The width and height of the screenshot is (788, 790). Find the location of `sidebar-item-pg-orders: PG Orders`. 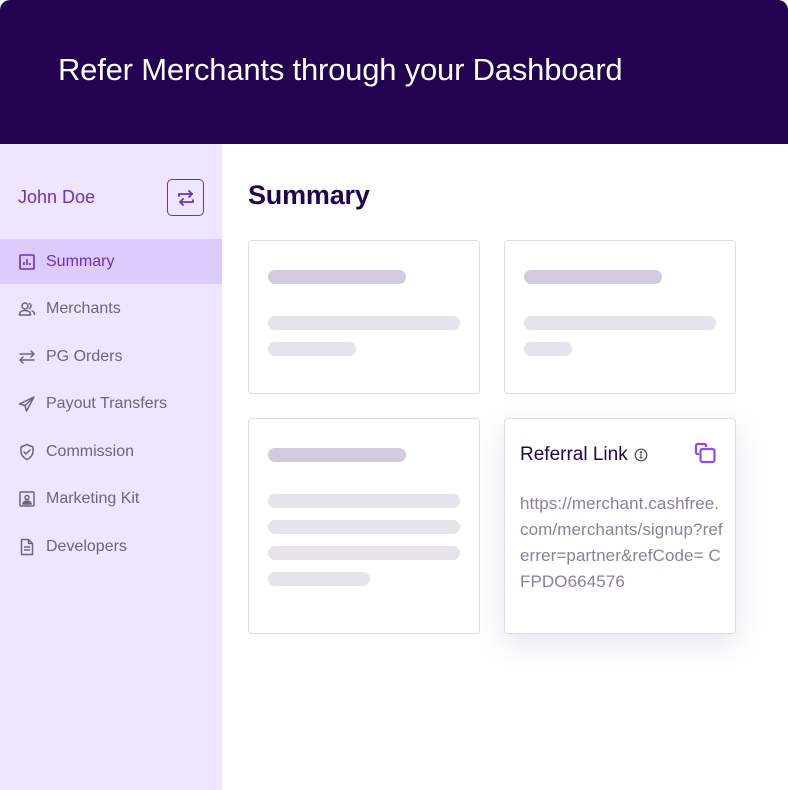

sidebar-item-pg-orders: PG Orders is located at coordinates (111, 356).